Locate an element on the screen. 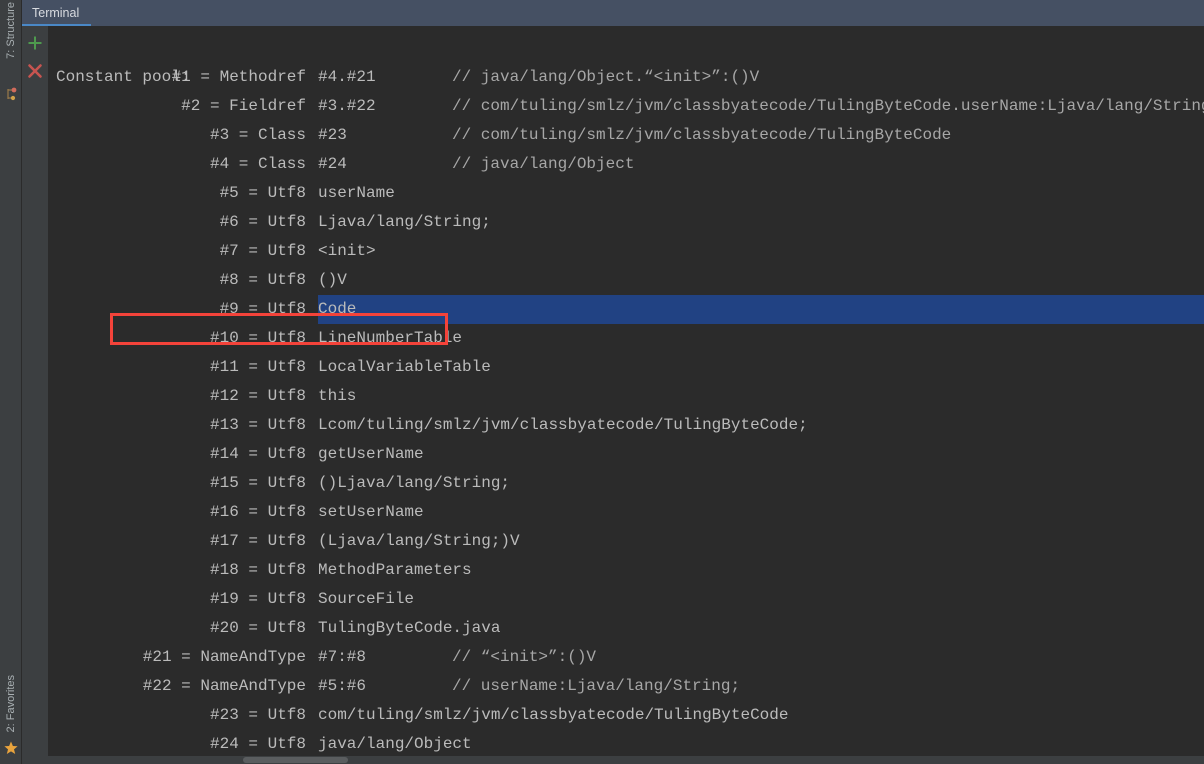 The height and width of the screenshot is (764, 1204). constant-pool-value: #5:#6 is located at coordinates (342, 686).